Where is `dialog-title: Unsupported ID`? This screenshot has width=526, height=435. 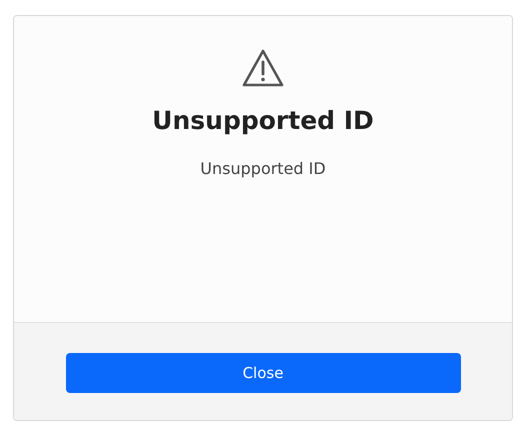
dialog-title: Unsupported ID is located at coordinates (263, 120).